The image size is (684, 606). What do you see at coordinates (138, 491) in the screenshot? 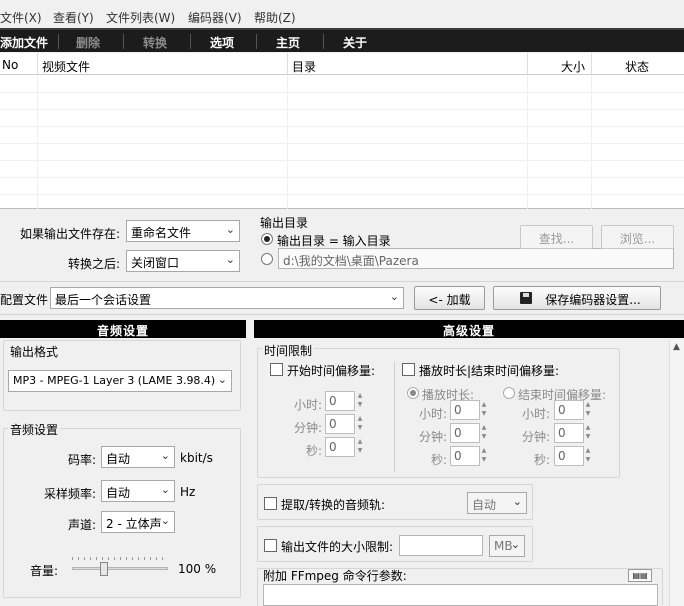
I see `samplerate-select: 自动 ⌄` at bounding box center [138, 491].